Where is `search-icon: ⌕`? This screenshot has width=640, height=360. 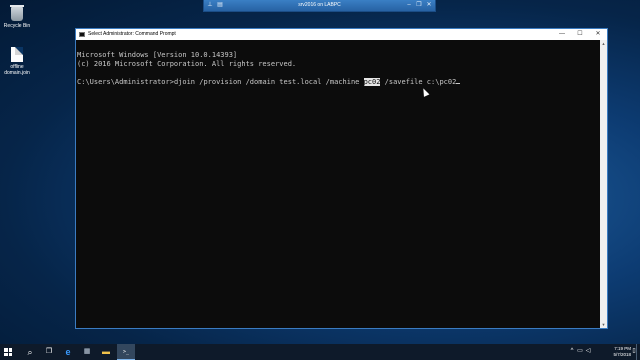 search-icon: ⌕ is located at coordinates (30, 352).